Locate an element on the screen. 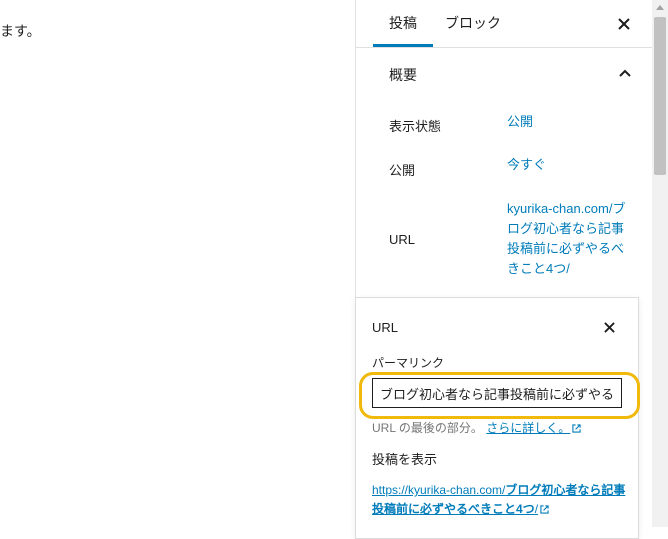  learn-more-link-label: さらに詳しく。 is located at coordinates (528, 428).